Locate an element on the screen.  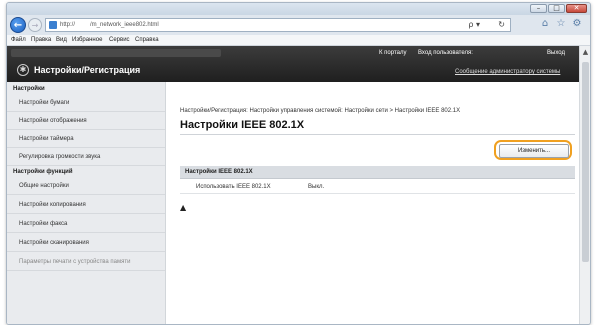
sidebar-section-functions: Настройки функций is located at coordinates (43, 172).